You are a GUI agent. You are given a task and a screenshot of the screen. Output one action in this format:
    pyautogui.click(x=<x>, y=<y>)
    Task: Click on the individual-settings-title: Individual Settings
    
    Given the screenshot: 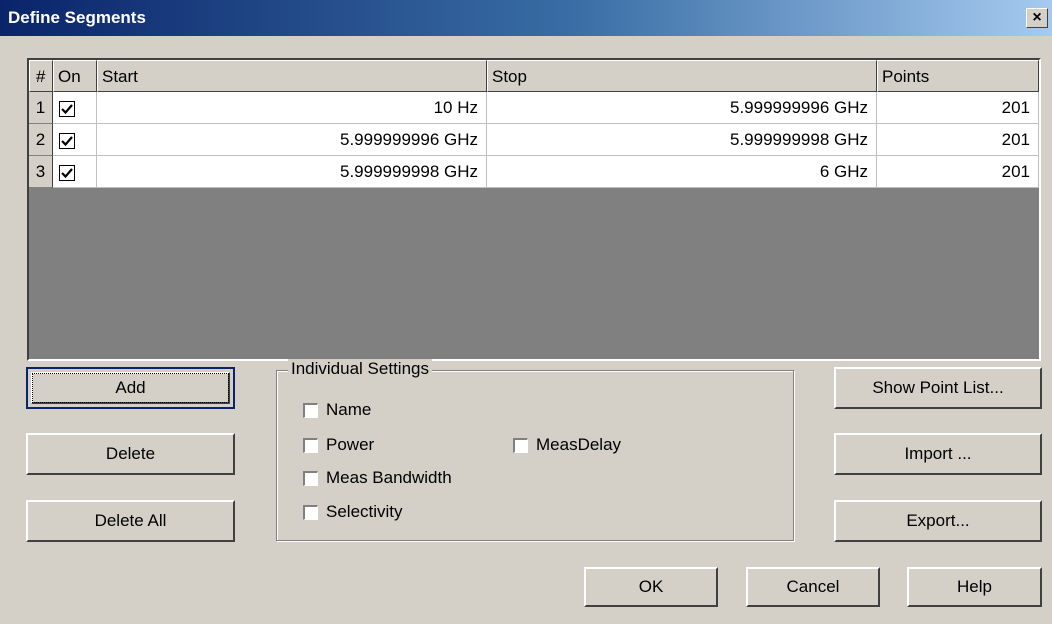 What is the action you would take?
    pyautogui.click(x=360, y=369)
    